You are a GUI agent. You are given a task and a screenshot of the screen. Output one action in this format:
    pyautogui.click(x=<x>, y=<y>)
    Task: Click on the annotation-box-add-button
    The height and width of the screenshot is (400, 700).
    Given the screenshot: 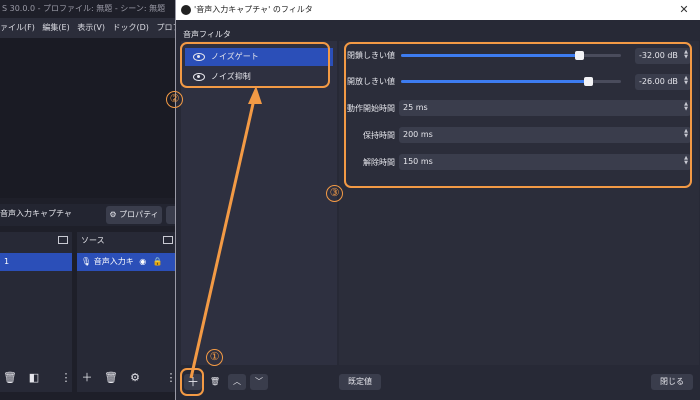 What is the action you would take?
    pyautogui.click(x=192, y=382)
    